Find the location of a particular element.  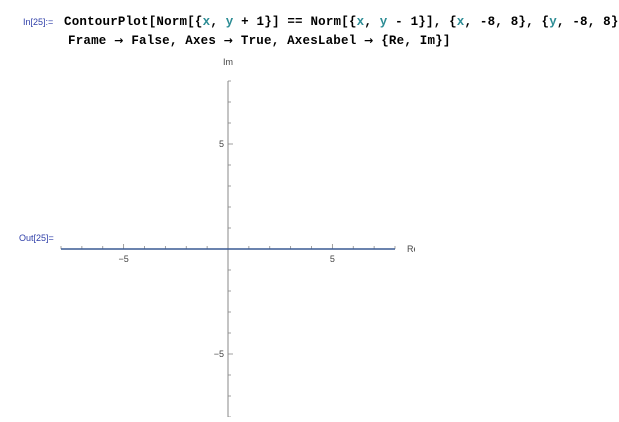

input-cell-label: In[25]:= is located at coordinates (38, 22).